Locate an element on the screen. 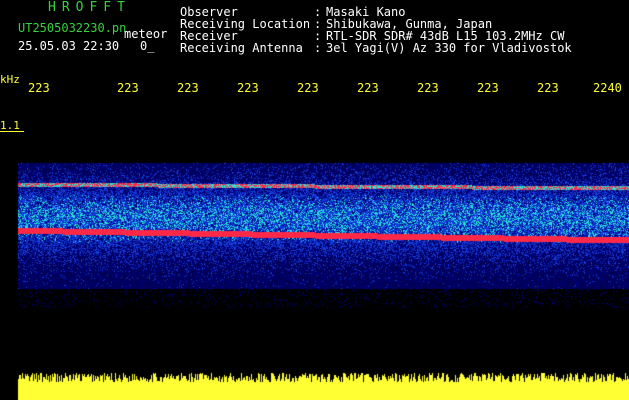  brand-title: HROFFT is located at coordinates (89, 7).